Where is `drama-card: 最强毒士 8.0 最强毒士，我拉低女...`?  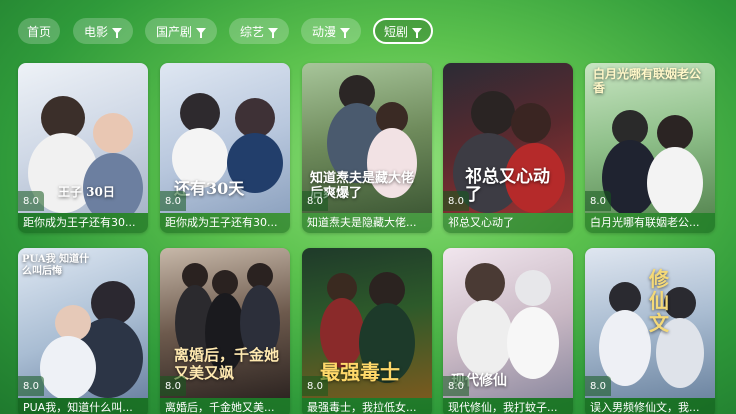
drama-card: 最强毒士 8.0 最强毒士，我拉低女... is located at coordinates (367, 331).